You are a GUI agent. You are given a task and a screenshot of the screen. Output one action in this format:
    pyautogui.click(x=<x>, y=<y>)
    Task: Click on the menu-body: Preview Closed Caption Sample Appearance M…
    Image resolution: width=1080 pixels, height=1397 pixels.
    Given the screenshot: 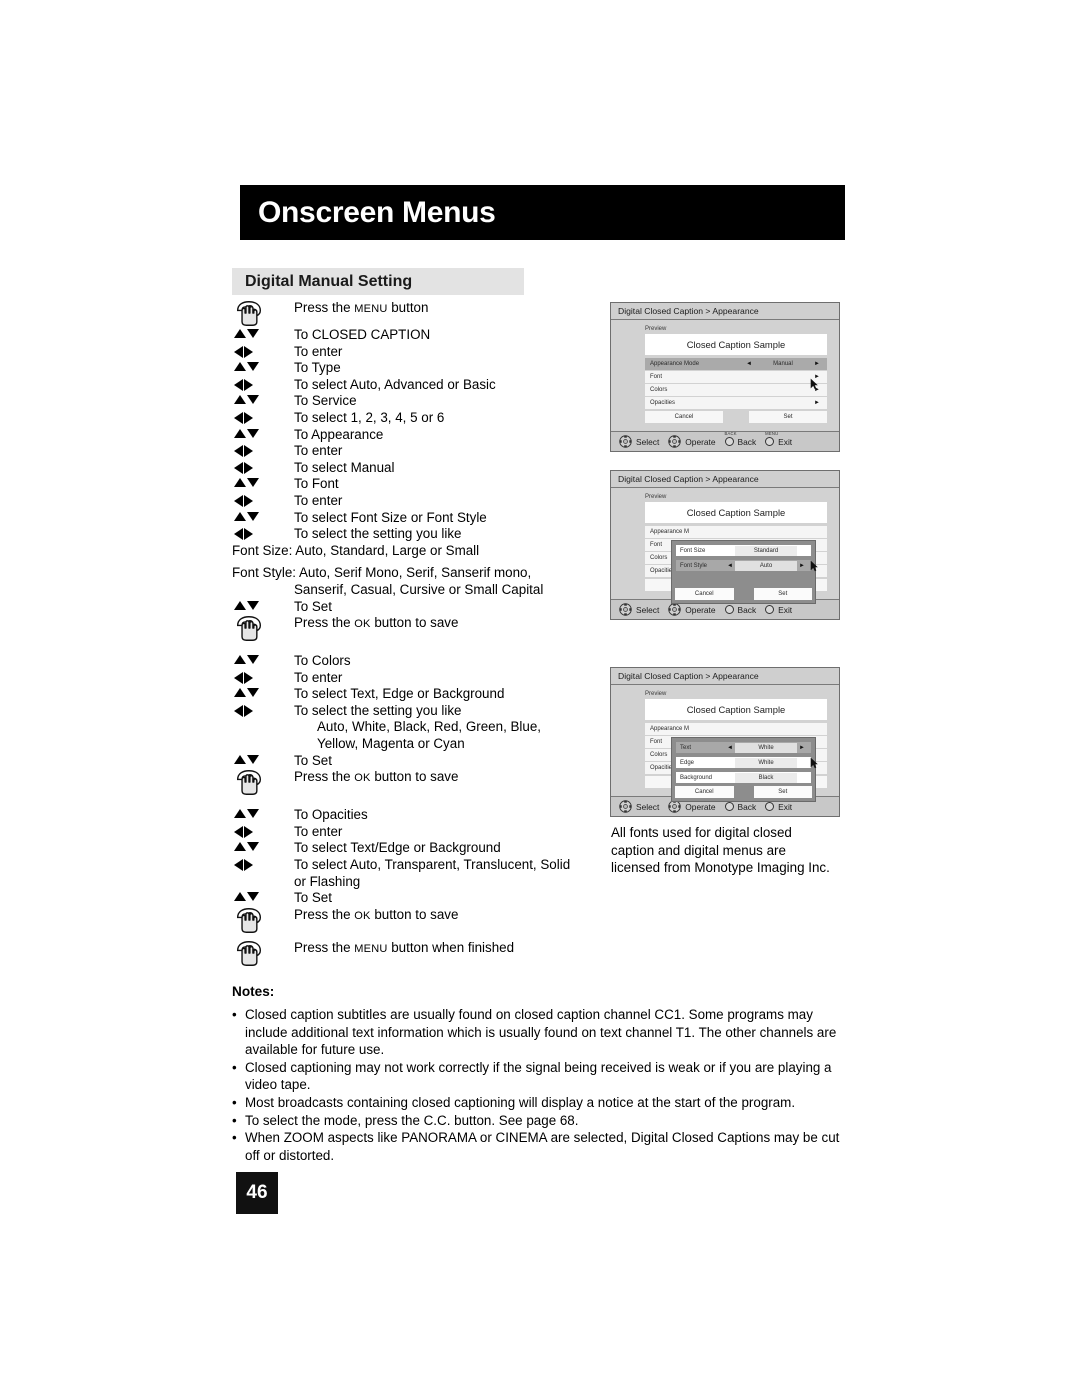 What is the action you would take?
    pyautogui.click(x=725, y=546)
    